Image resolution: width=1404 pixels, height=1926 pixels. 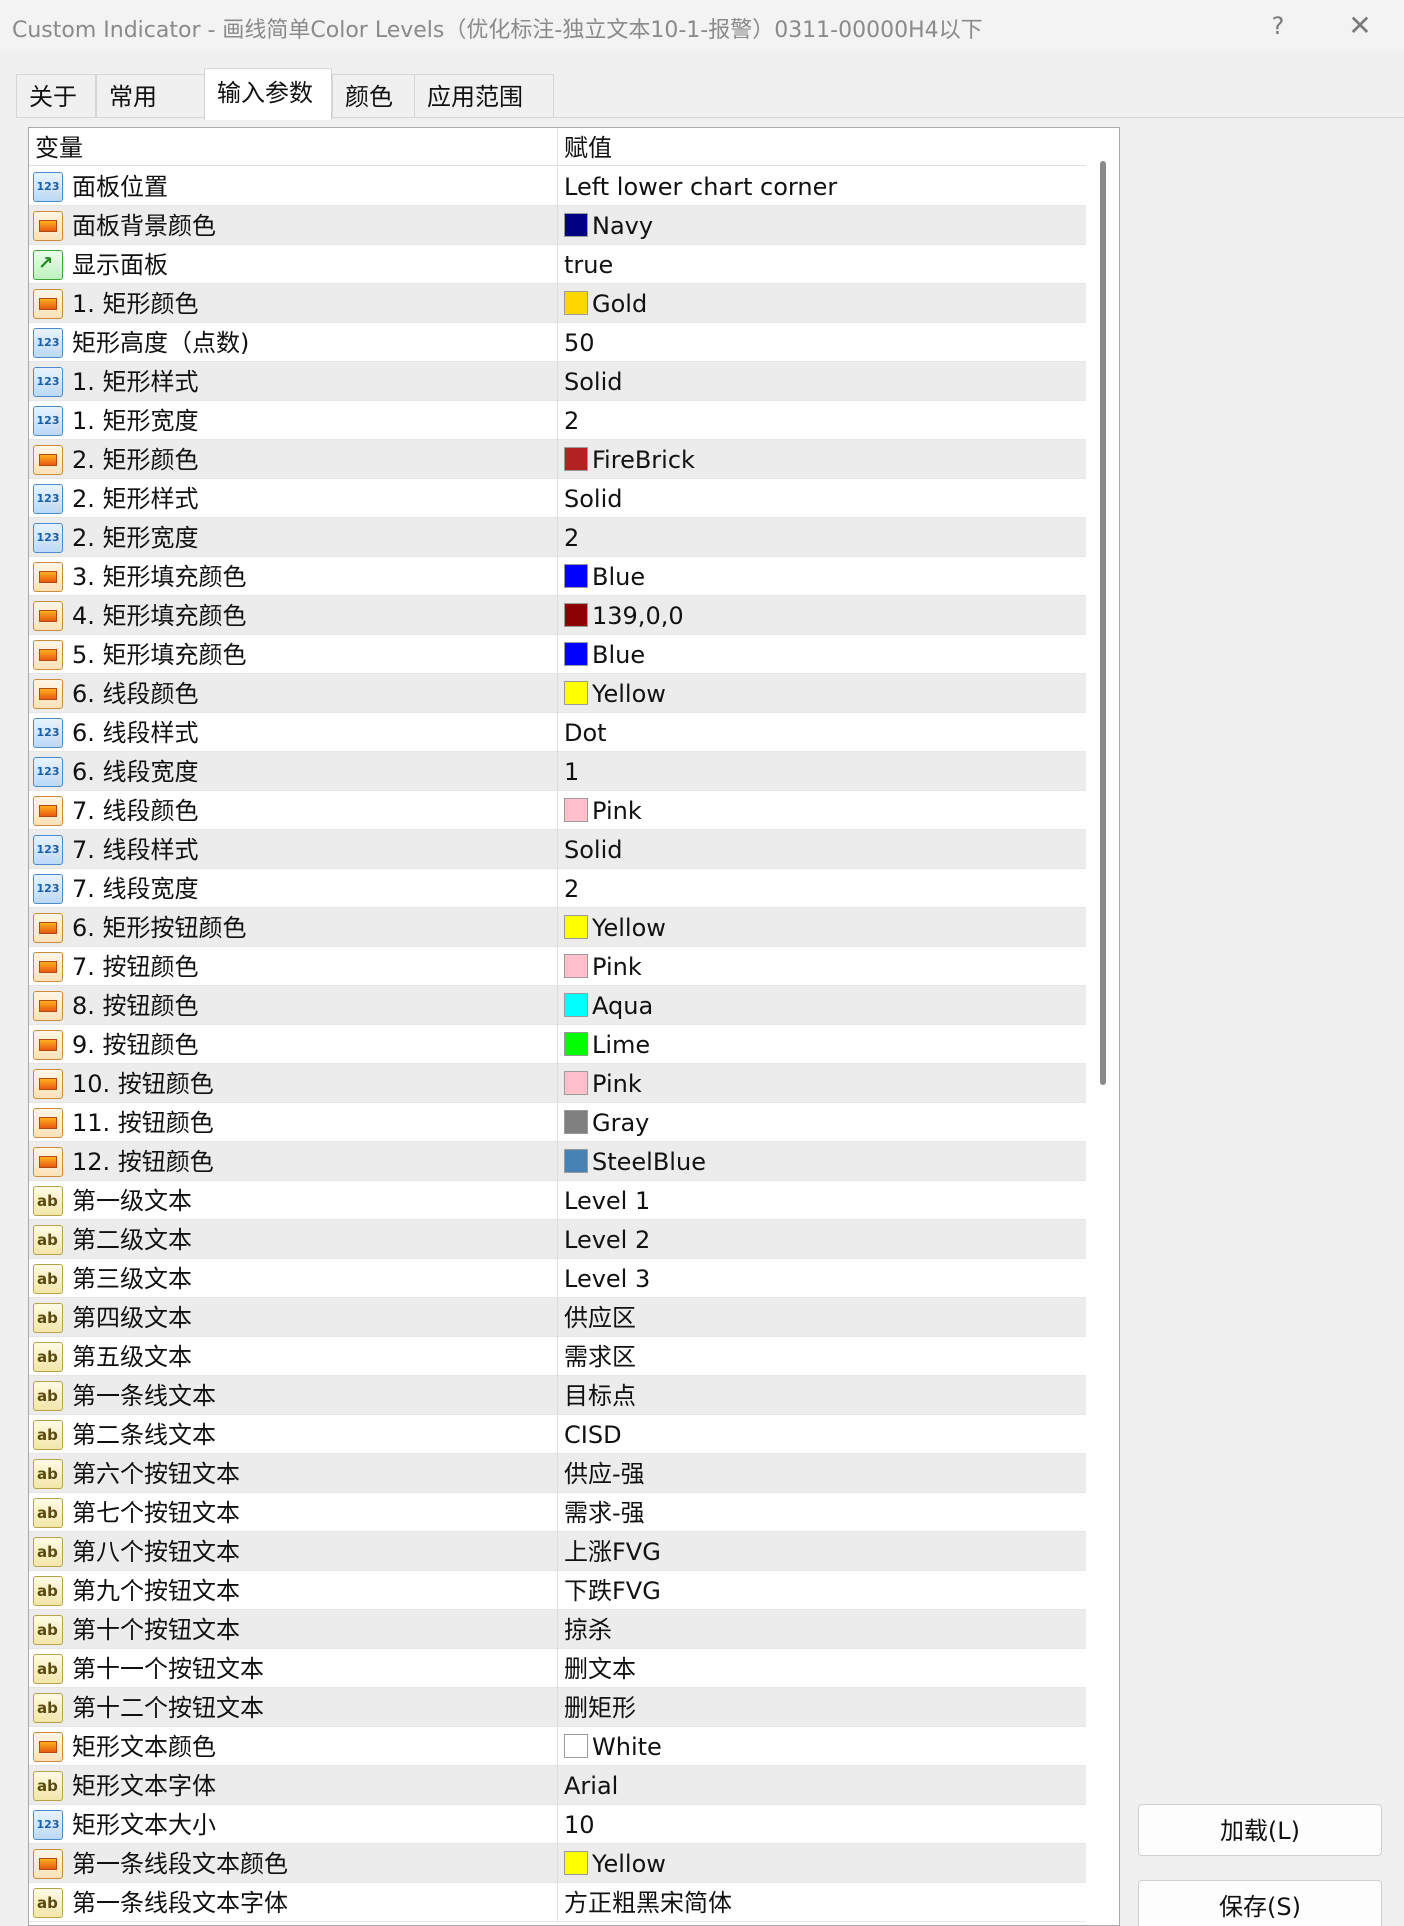 I want to click on parameter-value: White, so click(x=613, y=1746).